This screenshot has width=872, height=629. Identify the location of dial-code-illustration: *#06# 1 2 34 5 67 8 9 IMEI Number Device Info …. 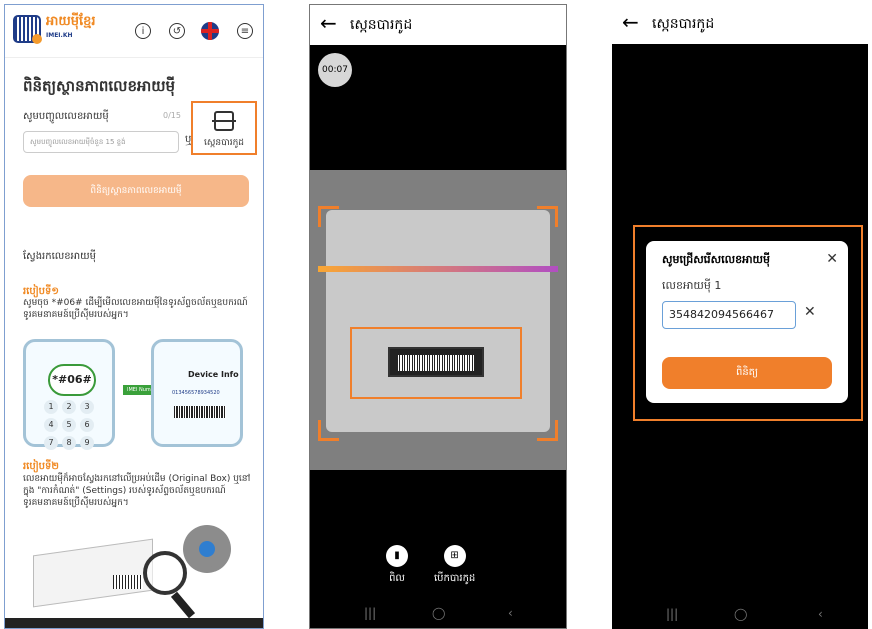
(136, 392).